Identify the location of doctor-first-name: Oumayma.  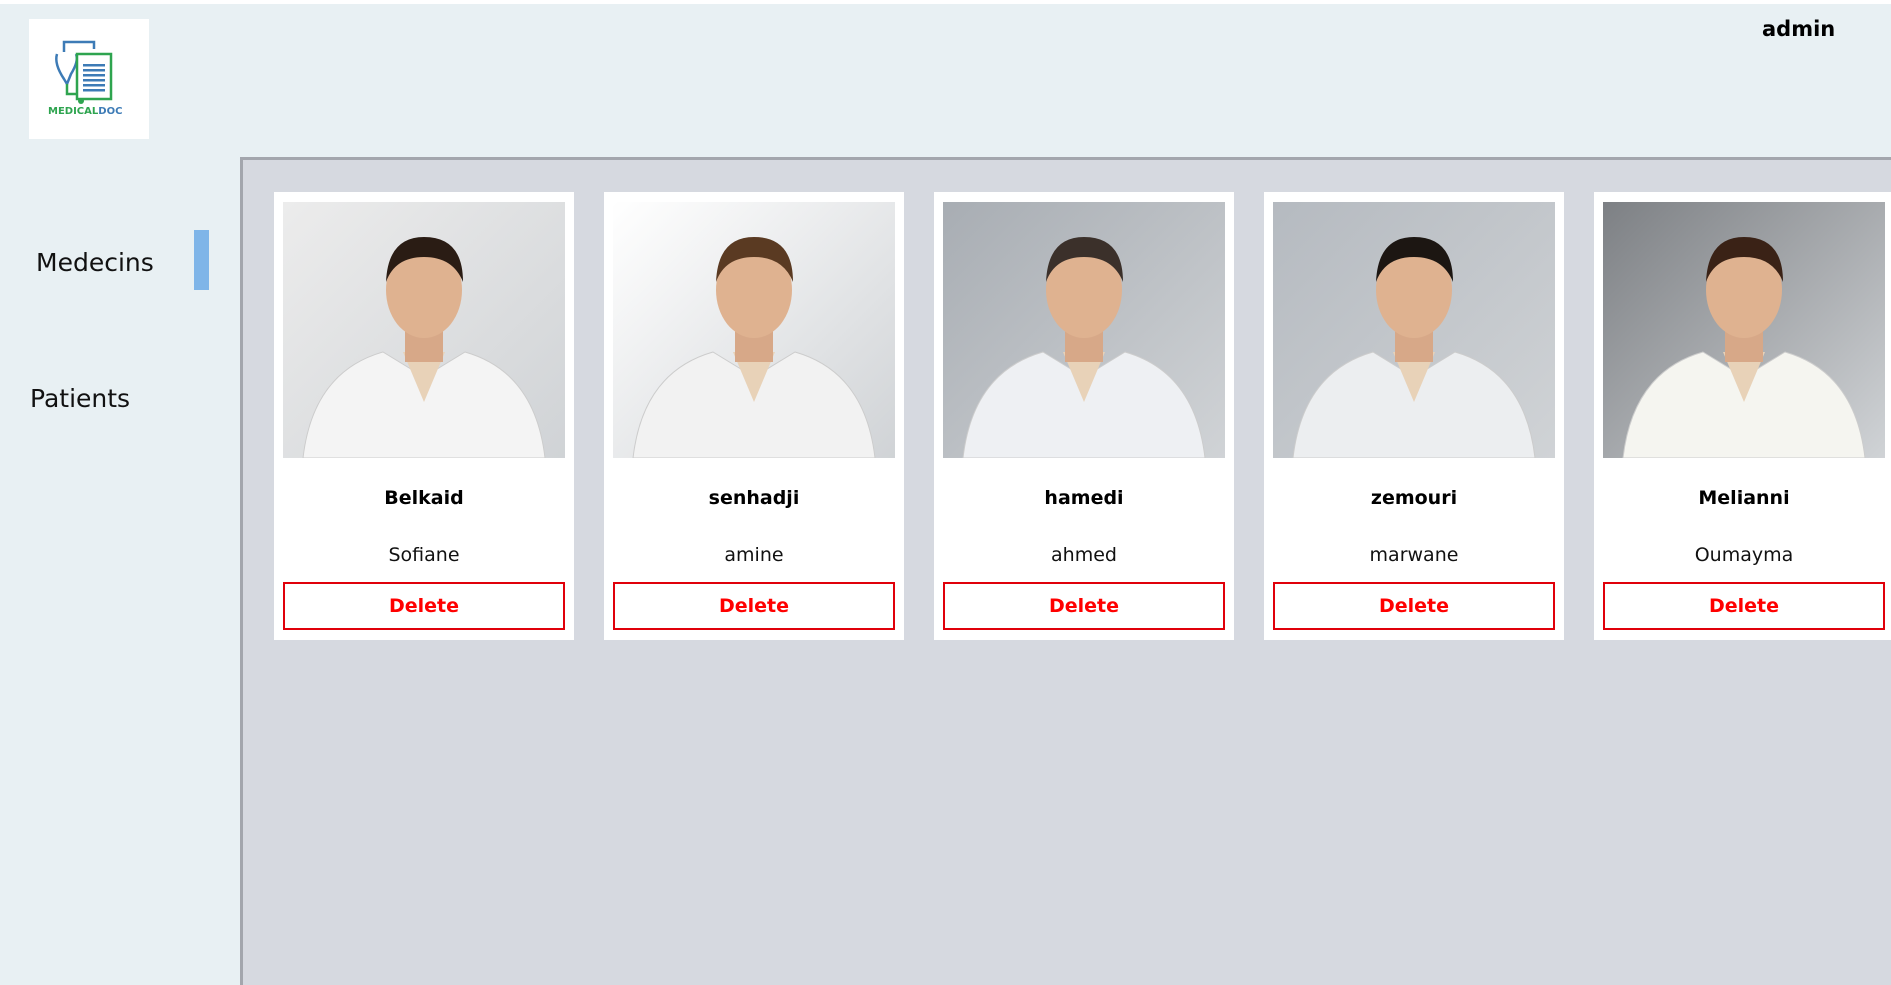
(1744, 555).